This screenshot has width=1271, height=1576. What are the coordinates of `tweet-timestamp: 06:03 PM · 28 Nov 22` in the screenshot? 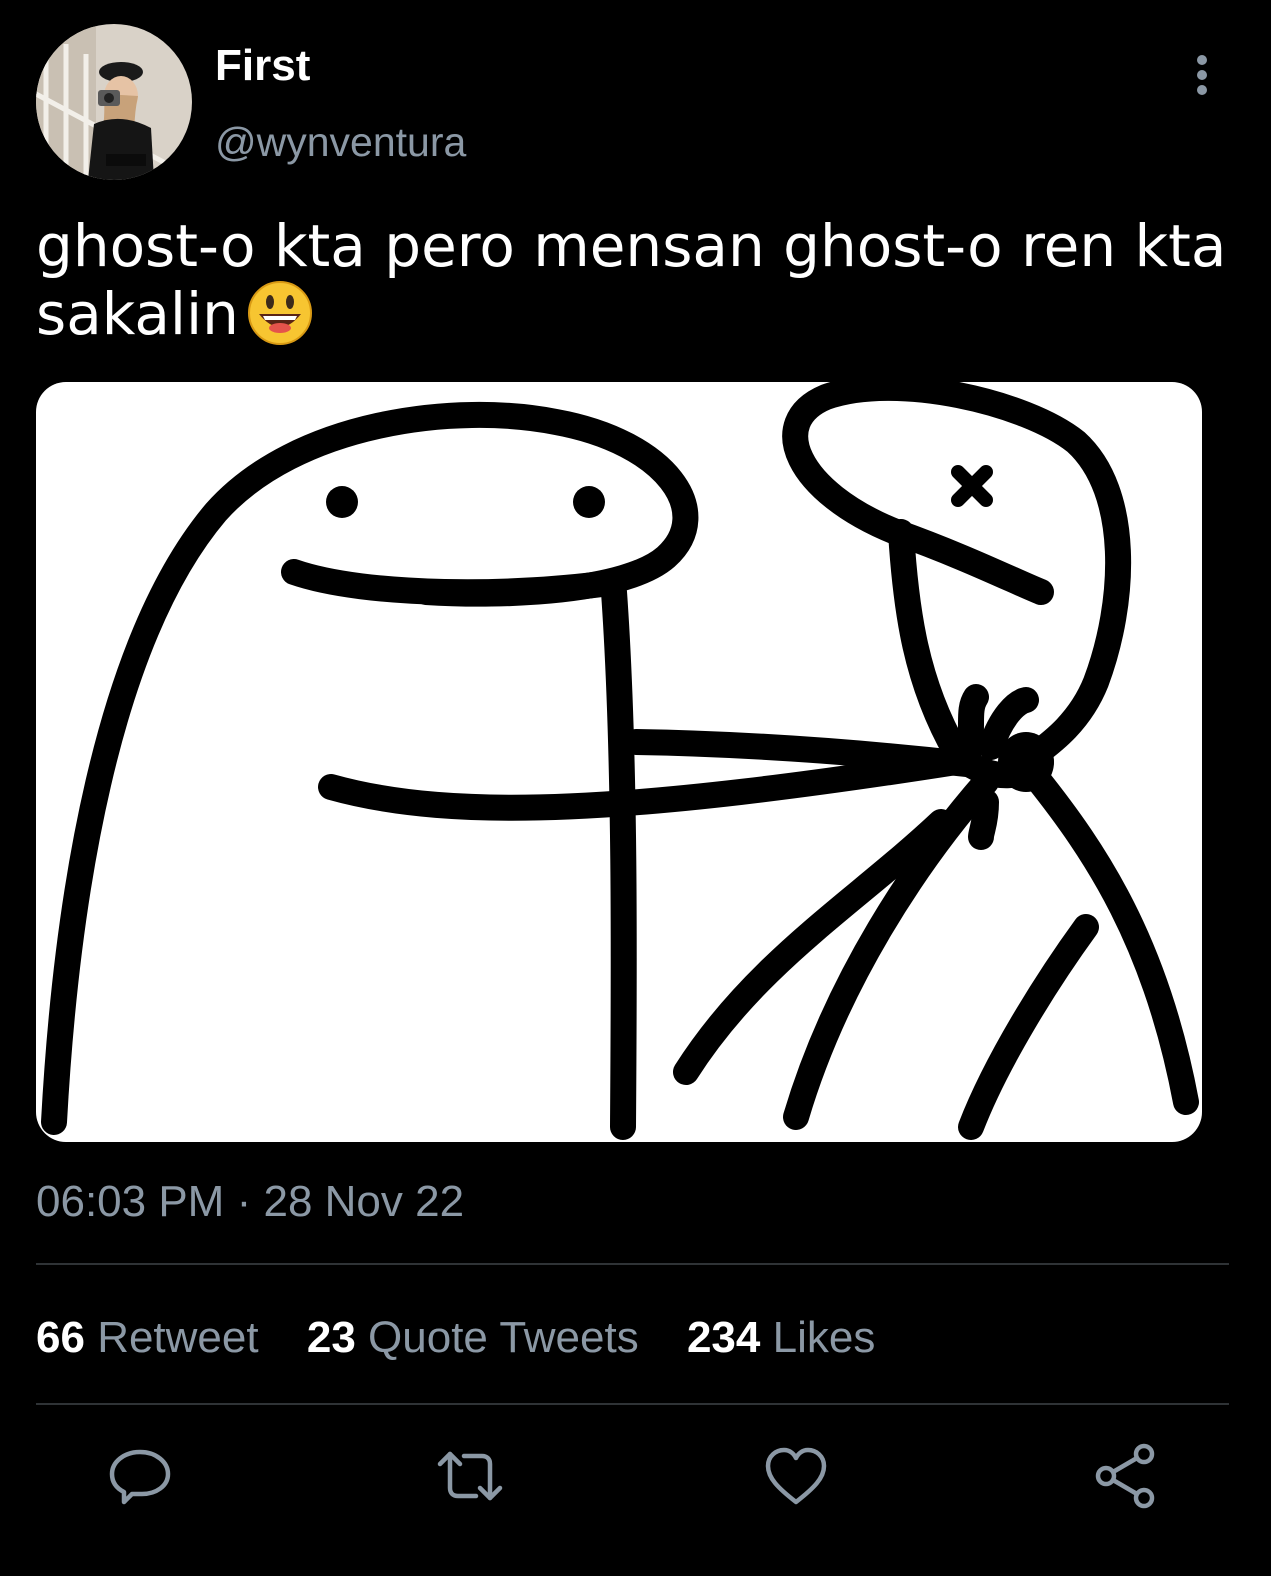 It's located at (250, 1202).